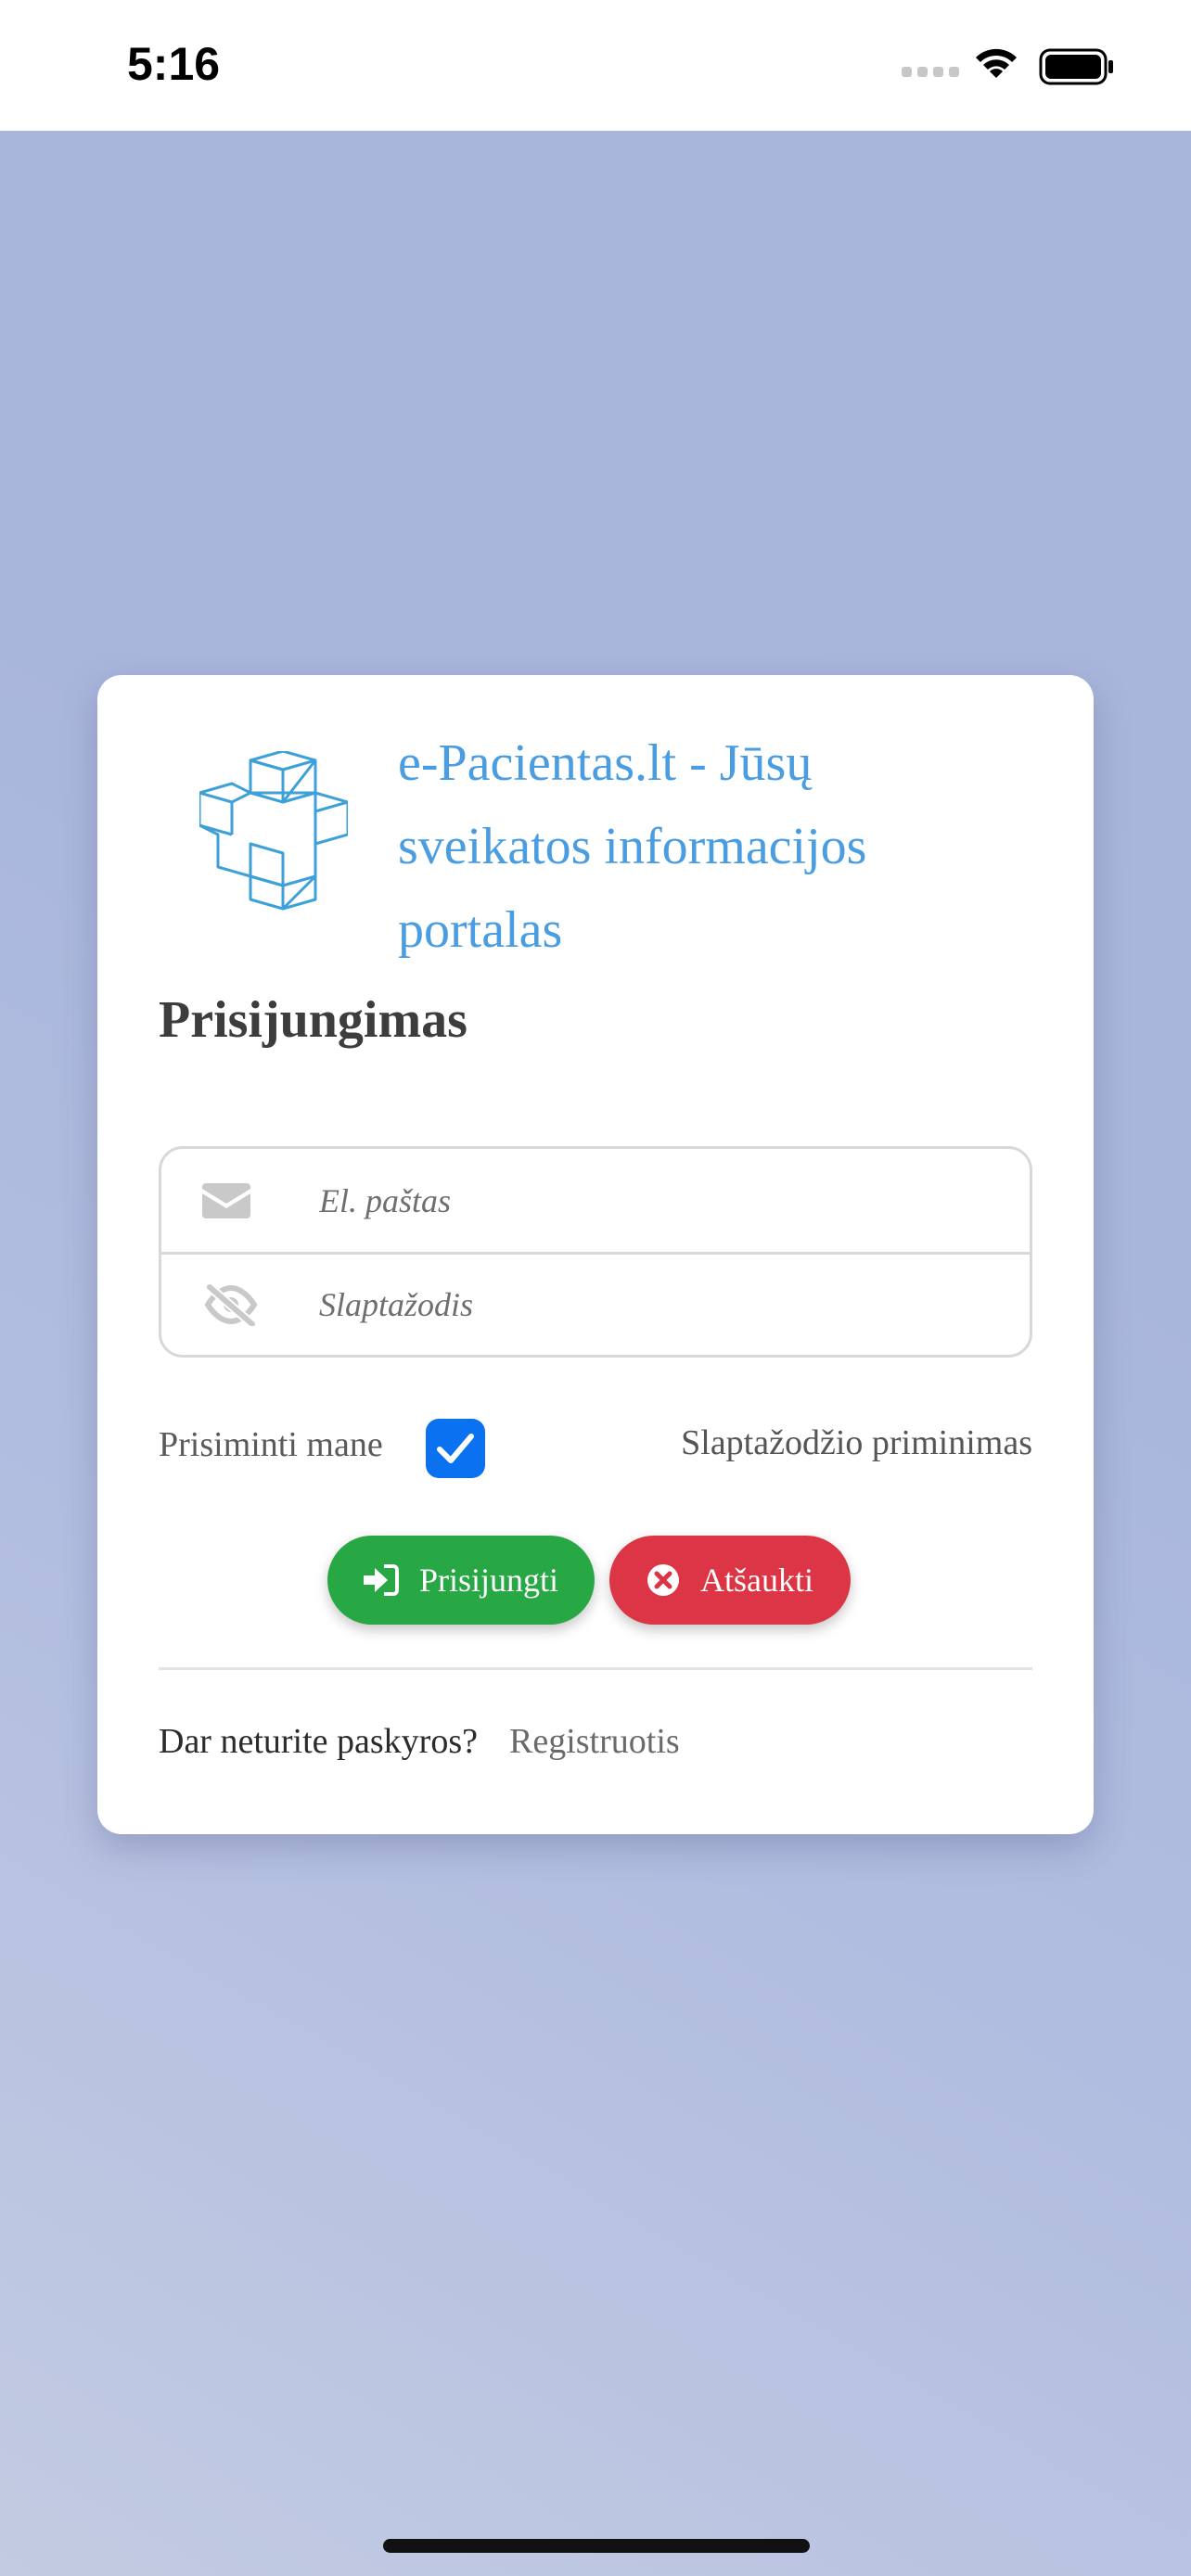 This screenshot has height=2576, width=1191. I want to click on login-button-label: Prisijungti, so click(488, 1580).